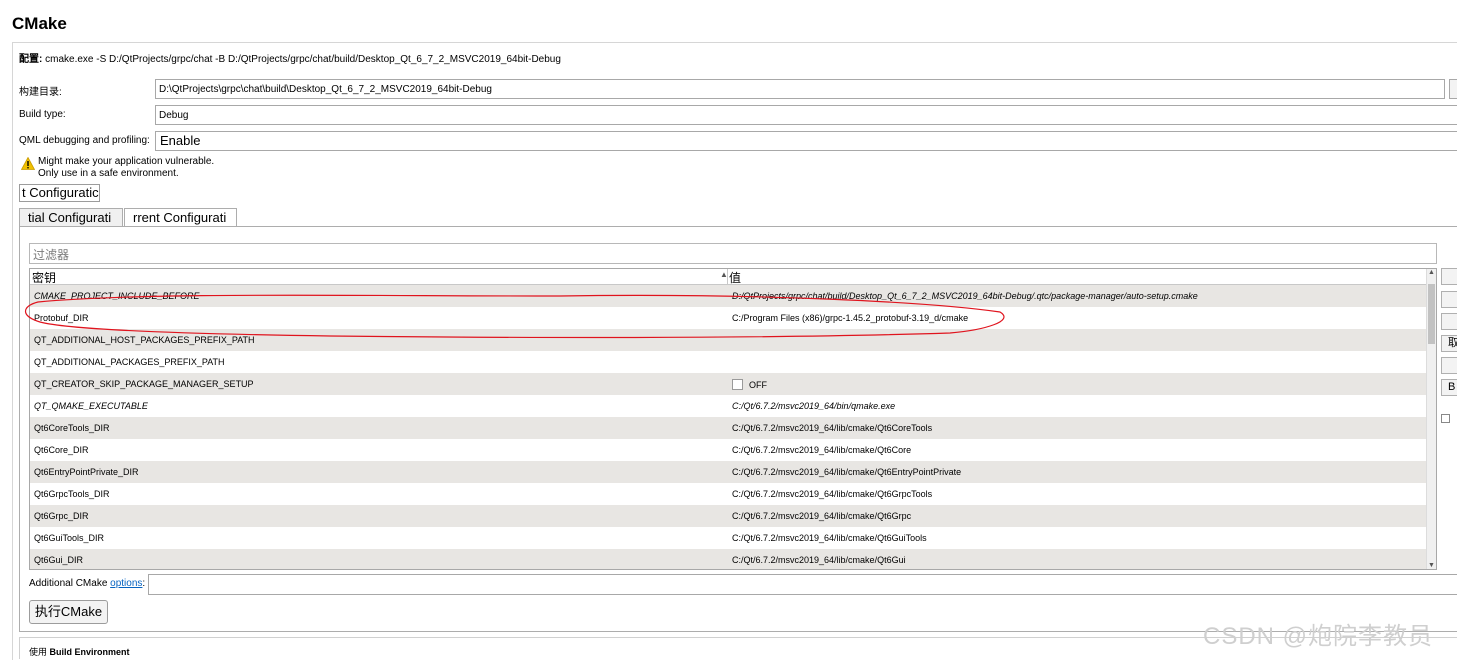  Describe the element at coordinates (59, 560) in the screenshot. I see `row-key: Qt6Gui_DIR` at that location.